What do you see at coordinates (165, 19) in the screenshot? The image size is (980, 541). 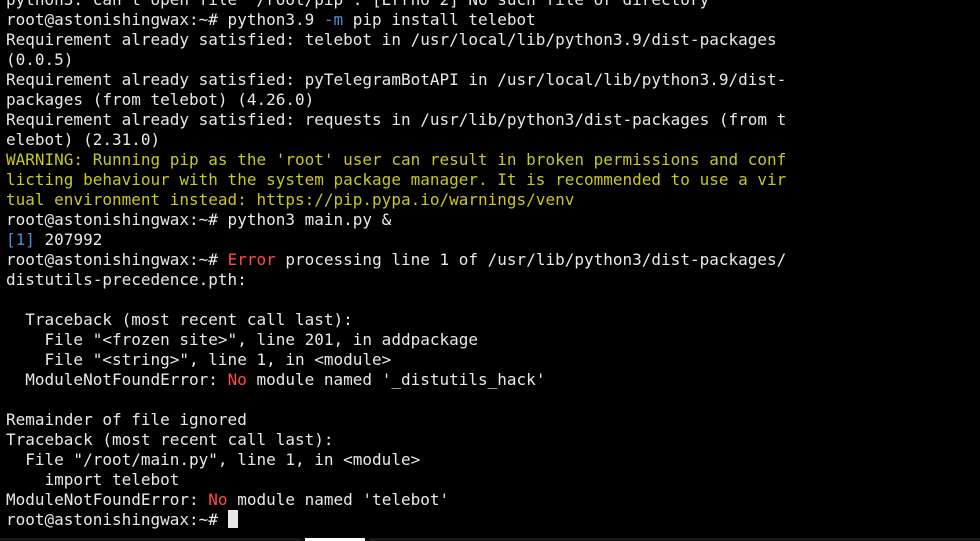 I see `shell-prompt: root@astonishingwax:~# python3.9` at bounding box center [165, 19].